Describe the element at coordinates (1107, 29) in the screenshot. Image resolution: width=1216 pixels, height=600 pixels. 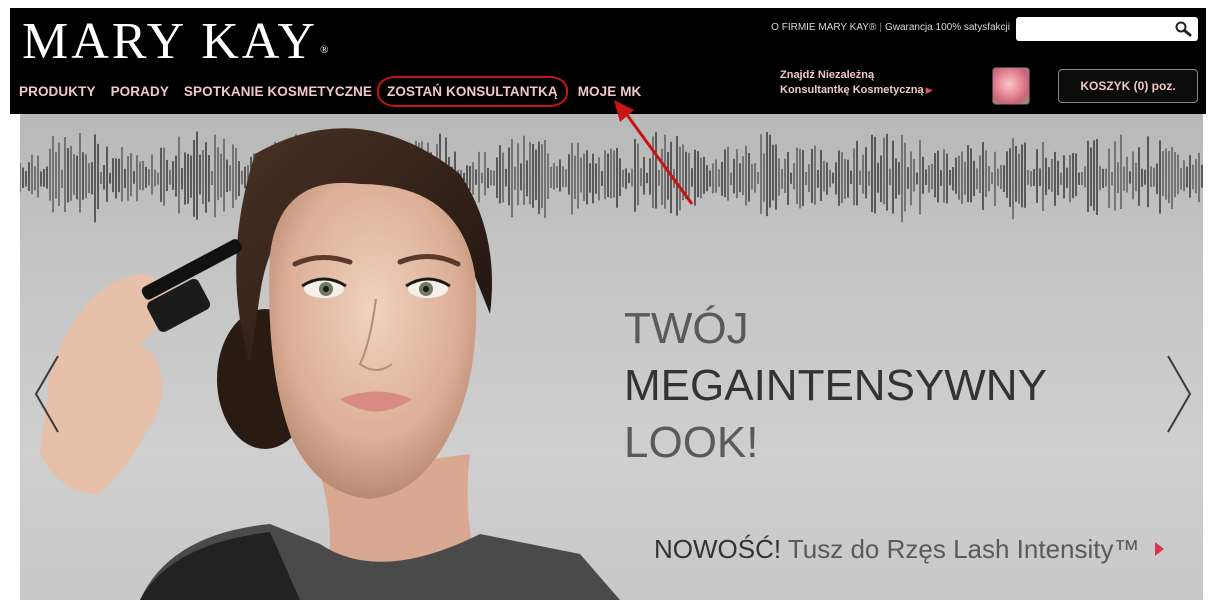
I see `search-input` at that location.